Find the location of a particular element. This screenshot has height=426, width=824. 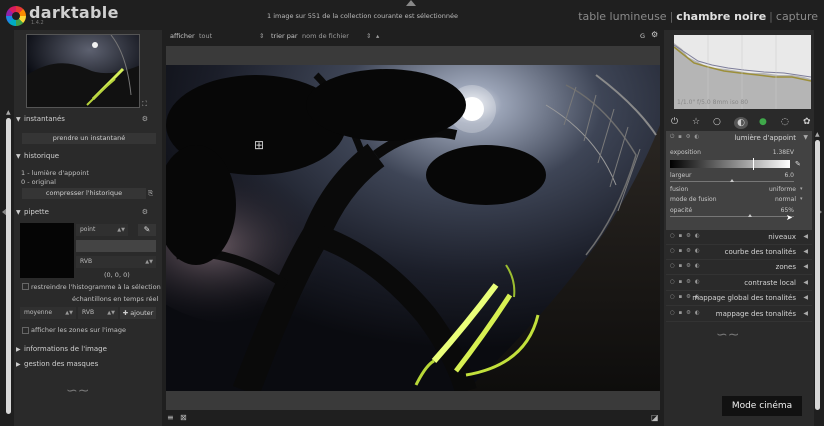

width-value: 6.0 is located at coordinates (789, 175).